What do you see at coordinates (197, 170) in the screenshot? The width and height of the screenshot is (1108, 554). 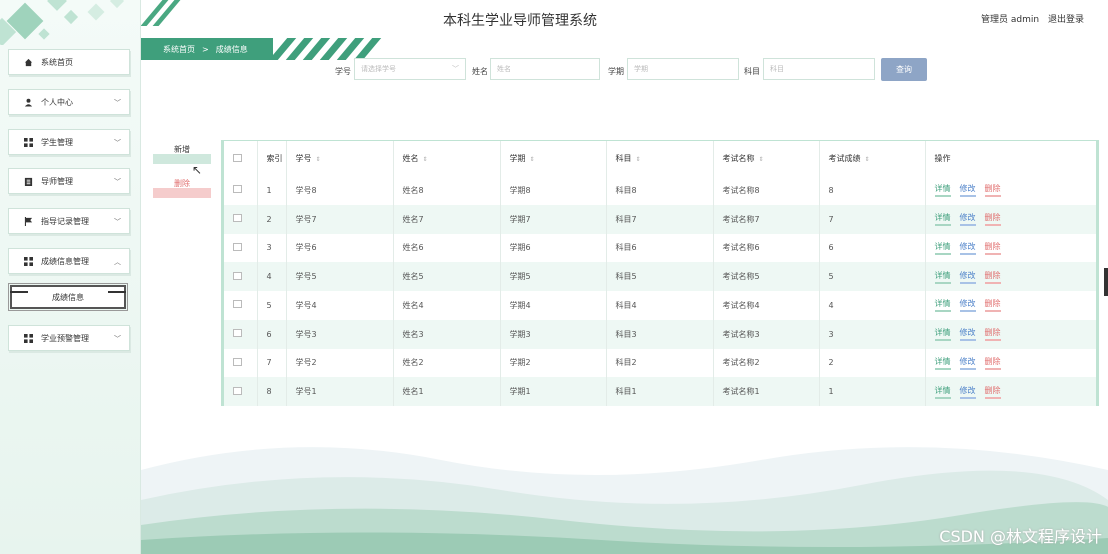 I see `mouse-cursor-icon: ↖` at bounding box center [197, 170].